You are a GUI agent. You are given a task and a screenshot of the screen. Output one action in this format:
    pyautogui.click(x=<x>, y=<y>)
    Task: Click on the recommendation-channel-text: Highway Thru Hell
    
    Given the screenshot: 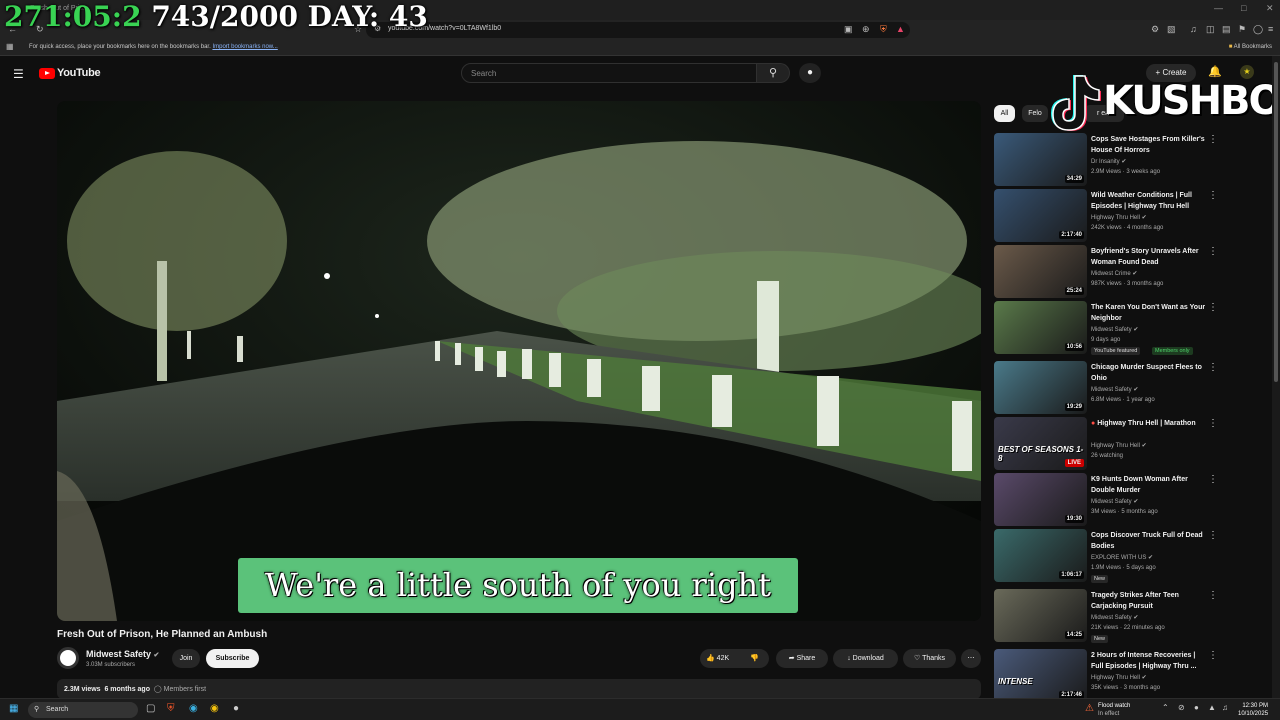 What is the action you would take?
    pyautogui.click(x=1115, y=678)
    